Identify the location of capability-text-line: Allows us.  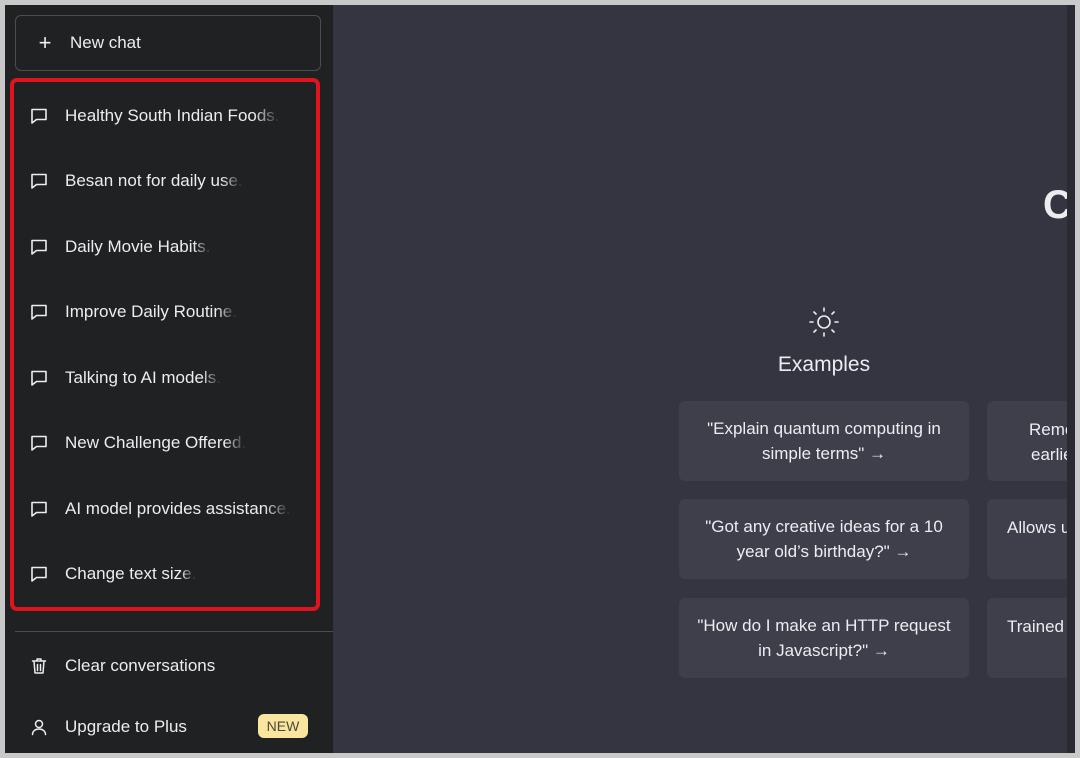
(1041, 527).